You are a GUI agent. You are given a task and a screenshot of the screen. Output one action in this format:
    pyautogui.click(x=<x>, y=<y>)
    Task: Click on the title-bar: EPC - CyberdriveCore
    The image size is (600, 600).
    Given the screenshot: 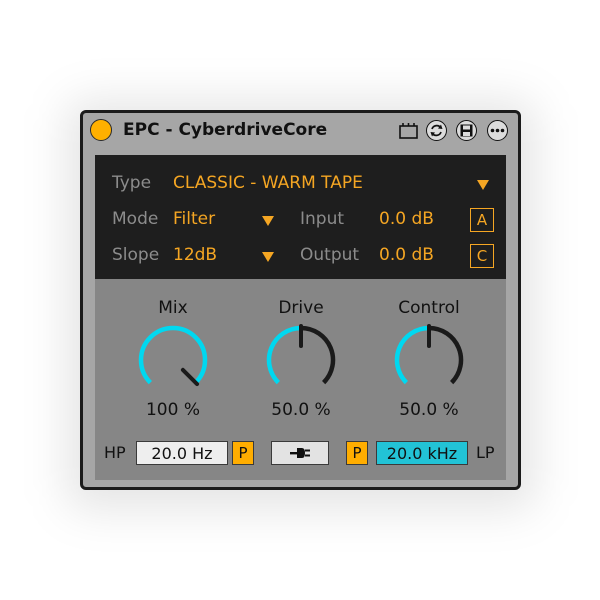 What is the action you would take?
    pyautogui.click(x=300, y=130)
    